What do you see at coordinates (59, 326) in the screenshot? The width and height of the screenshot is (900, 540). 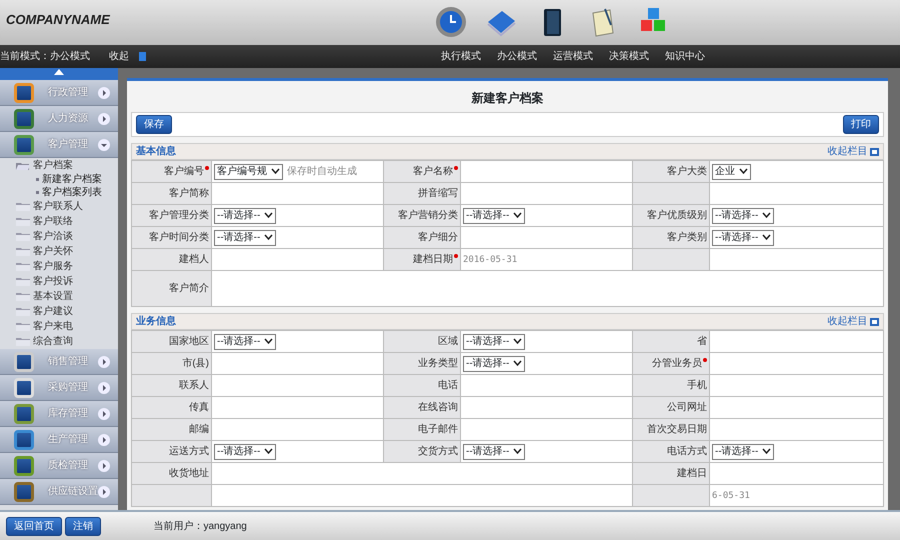 I see `sidebar-subitem: 客户来电` at bounding box center [59, 326].